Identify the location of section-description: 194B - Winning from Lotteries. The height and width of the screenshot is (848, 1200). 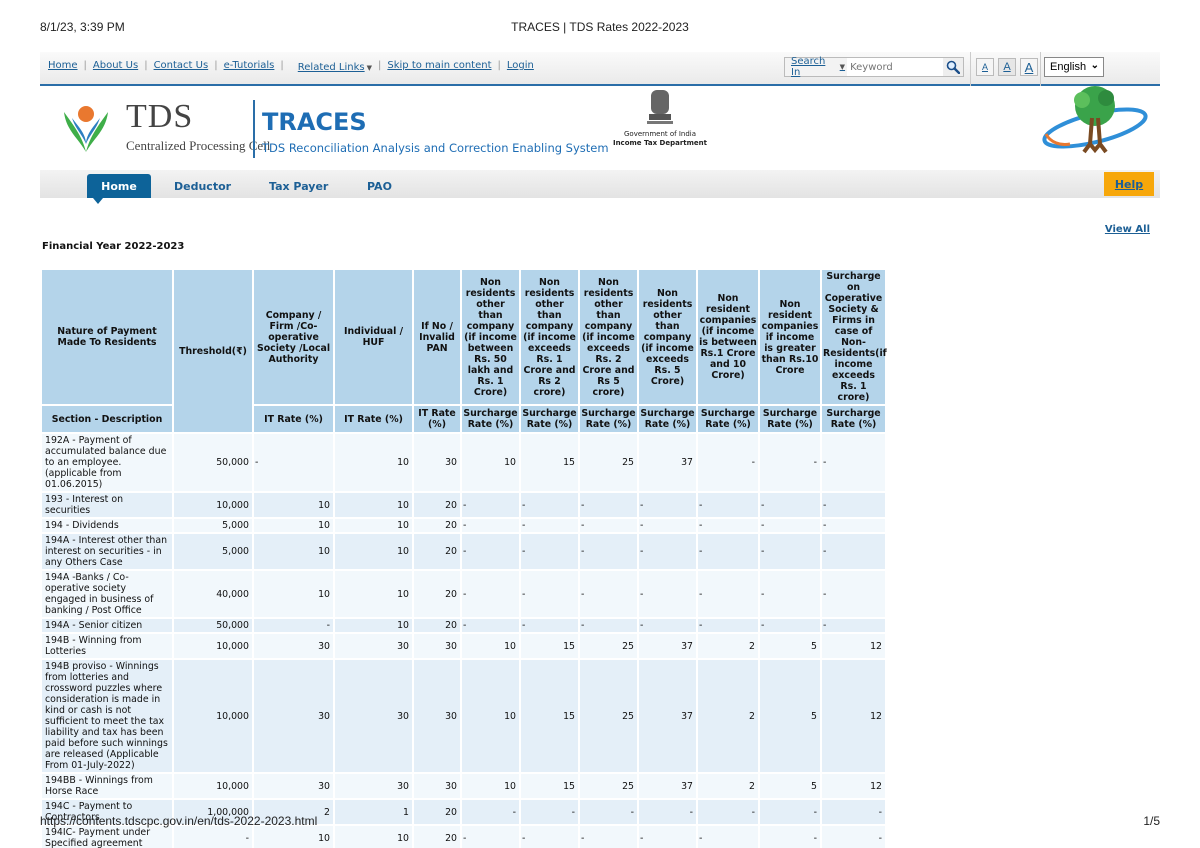
(107, 646).